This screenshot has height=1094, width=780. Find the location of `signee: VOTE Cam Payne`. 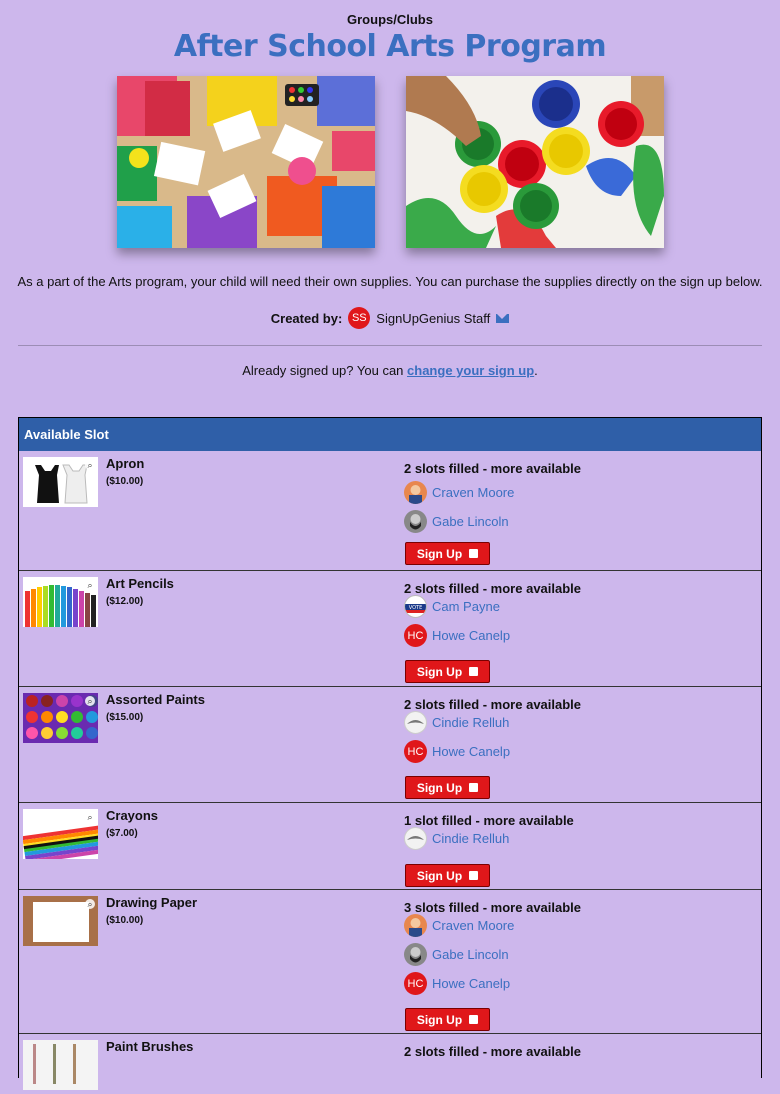

signee: VOTE Cam Payne is located at coordinates (452, 606).